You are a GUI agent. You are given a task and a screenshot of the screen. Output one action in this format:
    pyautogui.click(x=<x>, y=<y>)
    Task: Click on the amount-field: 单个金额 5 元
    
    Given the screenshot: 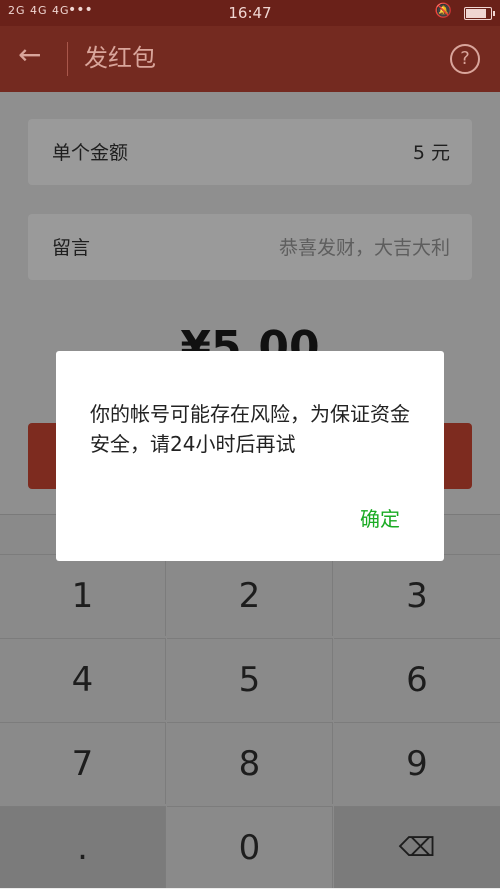 What is the action you would take?
    pyautogui.click(x=250, y=152)
    